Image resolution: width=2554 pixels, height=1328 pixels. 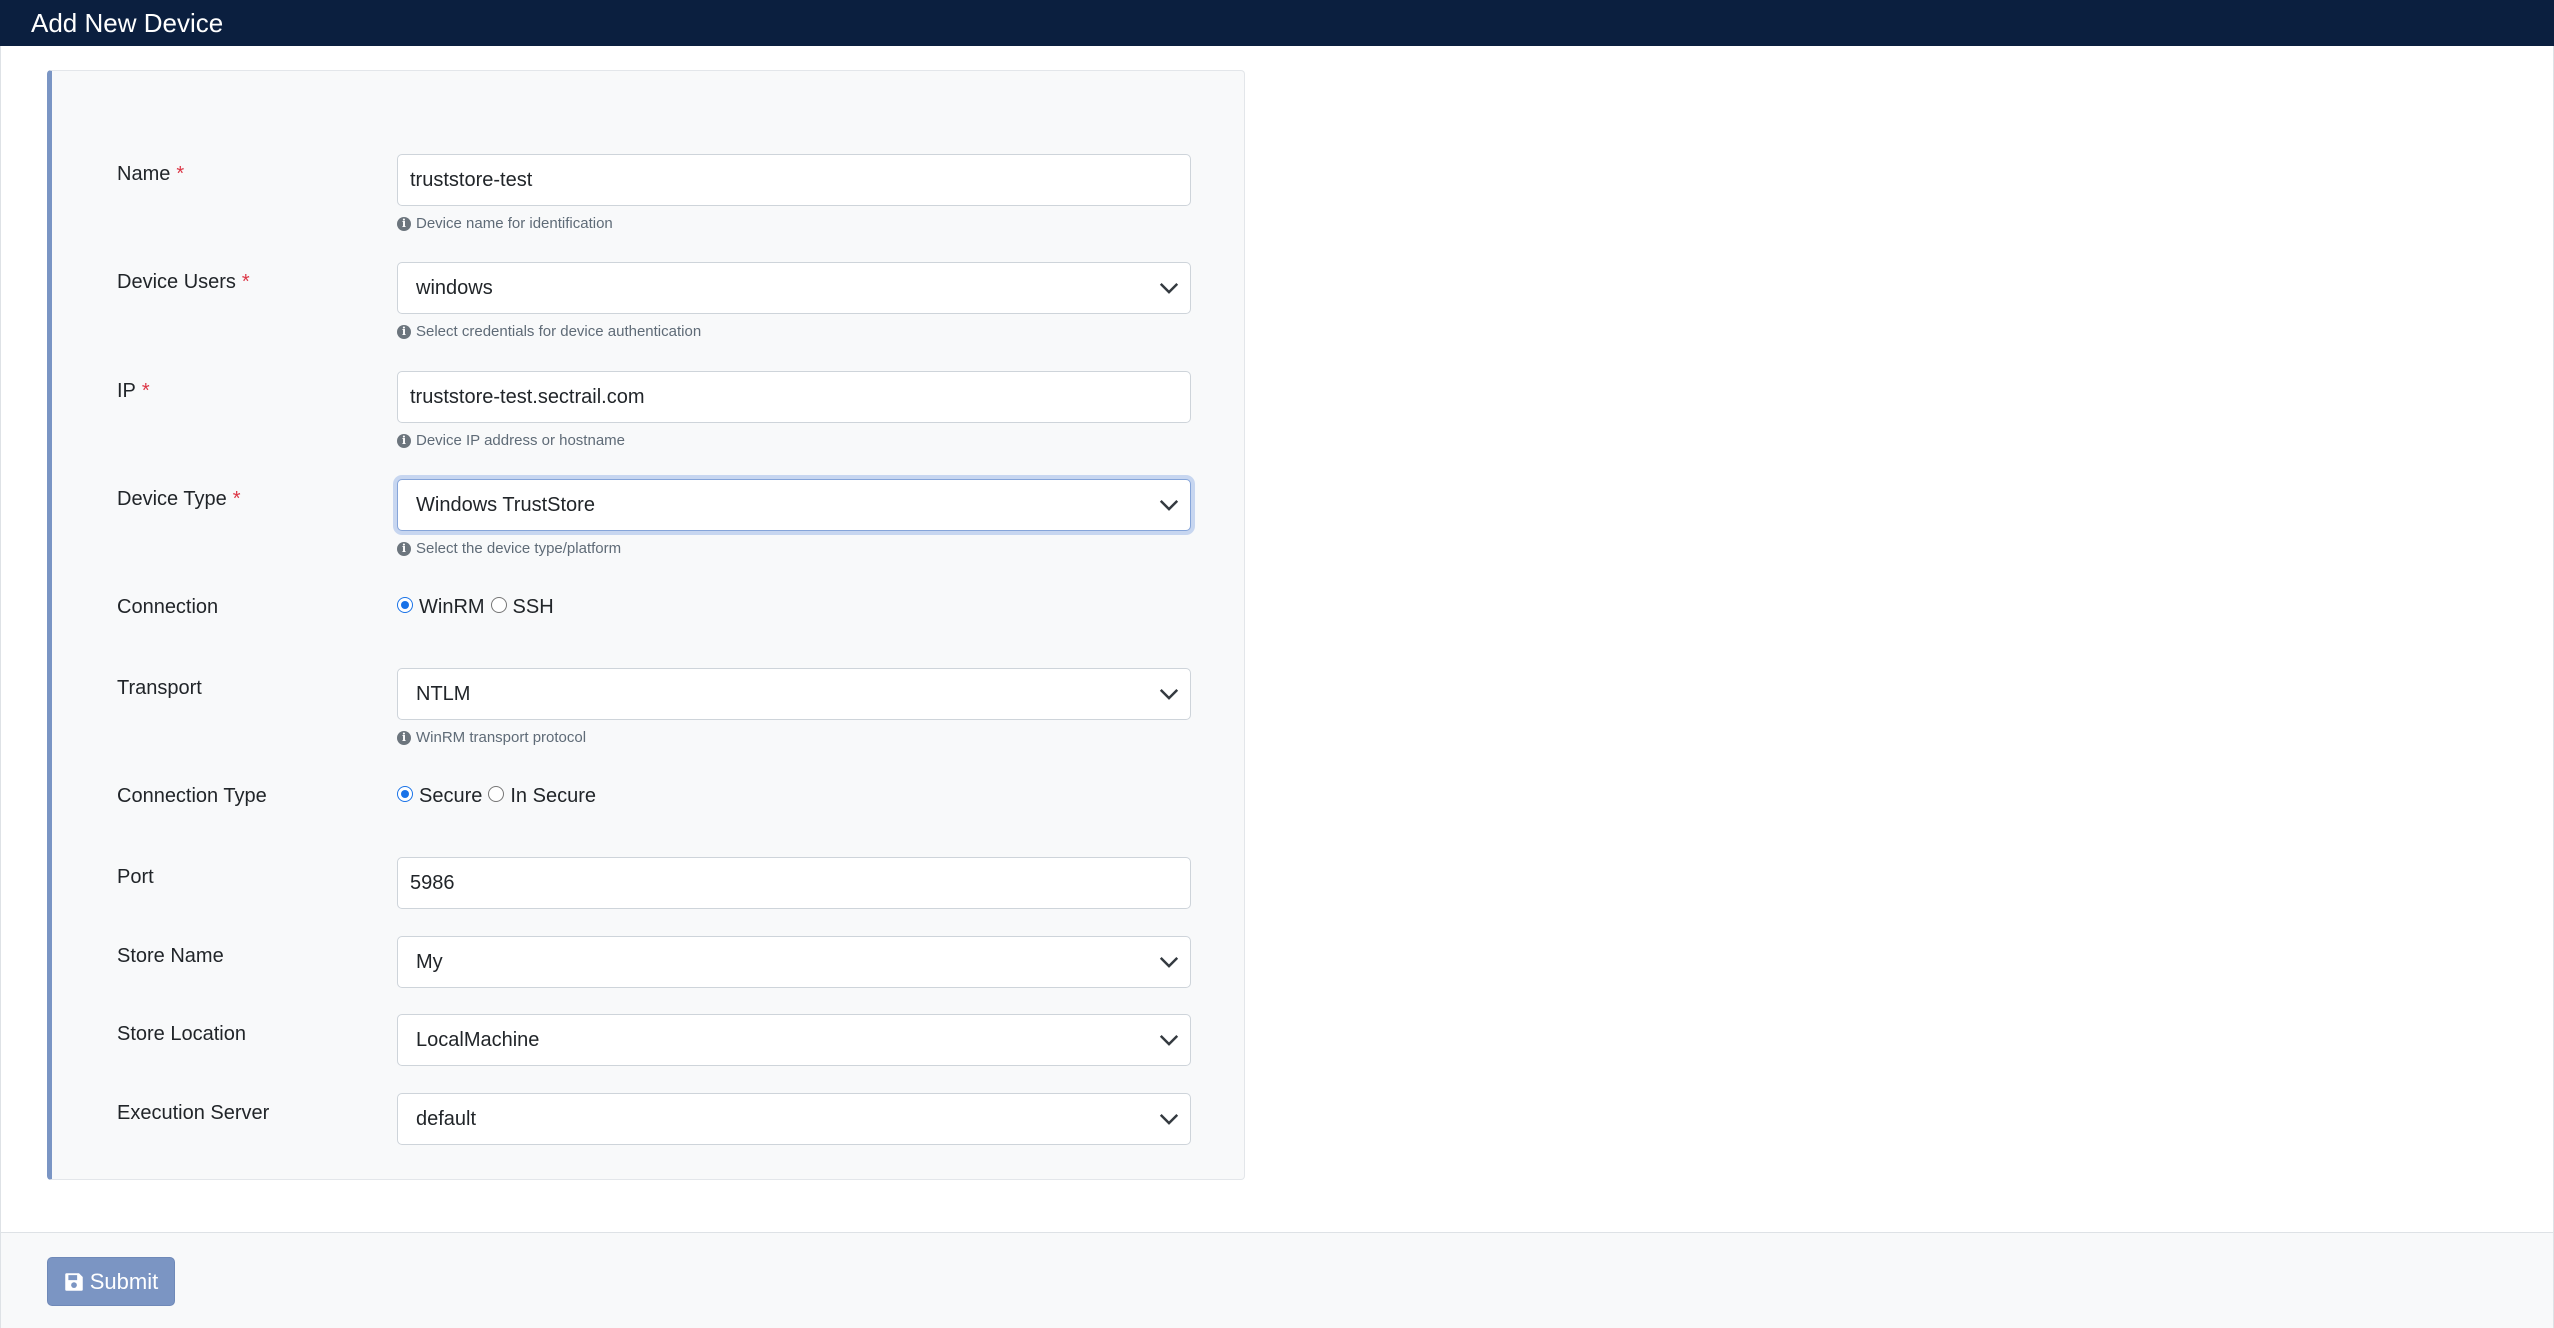 I want to click on connection-ssh-radio, so click(x=498, y=605).